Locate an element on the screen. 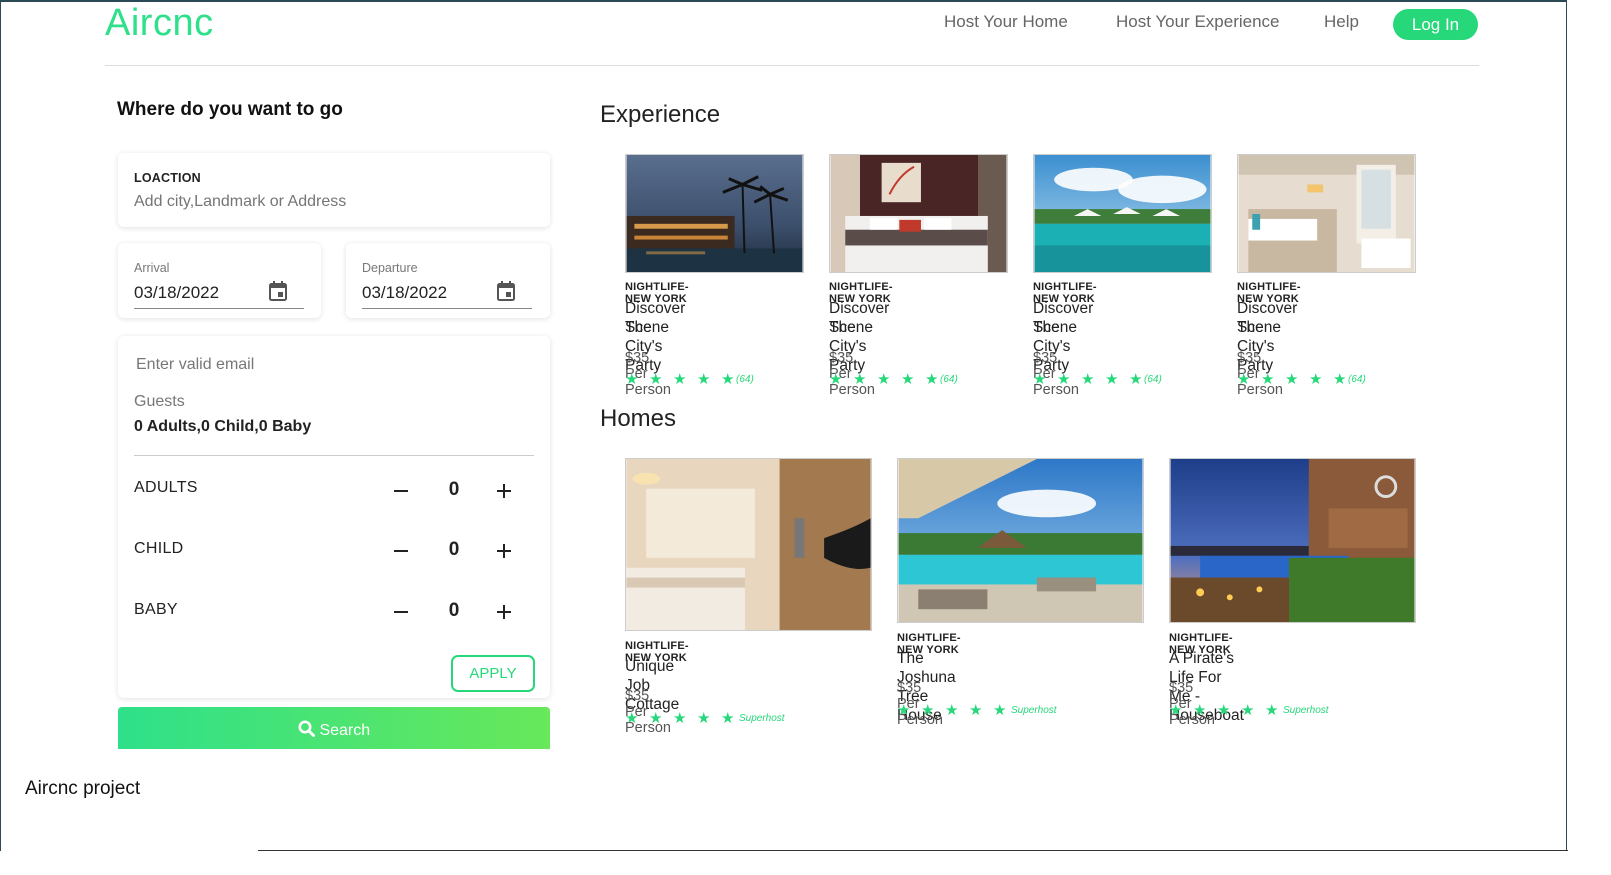 Image resolution: width=1611 pixels, height=875 pixels. location-card: LOACTION is located at coordinates (334, 190).